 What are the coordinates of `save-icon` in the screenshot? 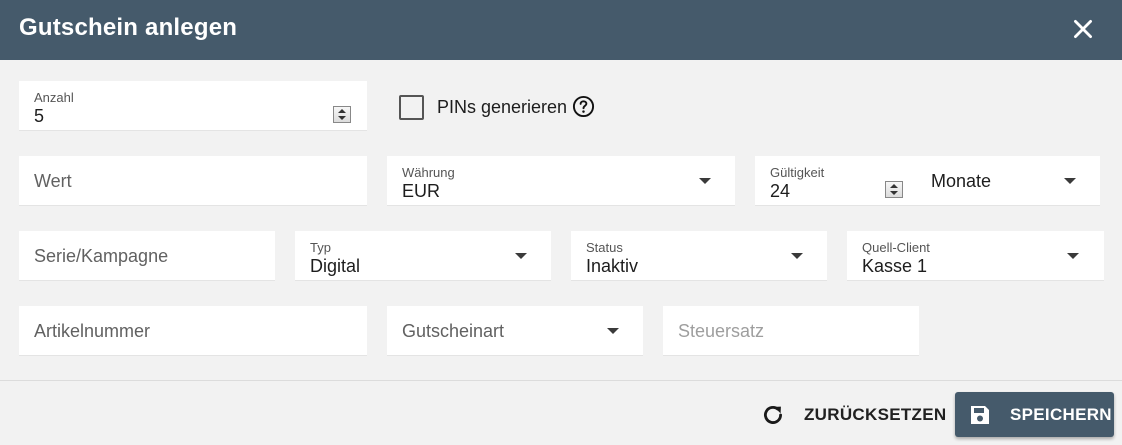 It's located at (980, 414).